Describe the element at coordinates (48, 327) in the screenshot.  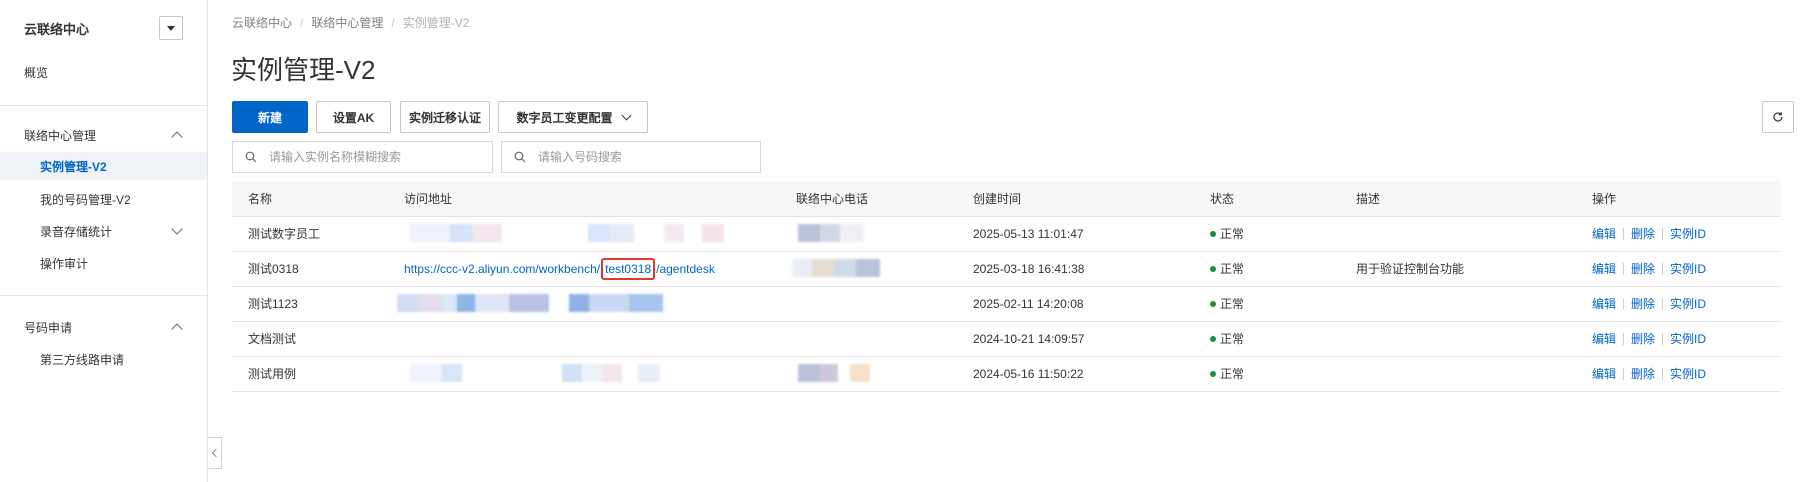
I see `sidebar-group-label: 号码申请` at that location.